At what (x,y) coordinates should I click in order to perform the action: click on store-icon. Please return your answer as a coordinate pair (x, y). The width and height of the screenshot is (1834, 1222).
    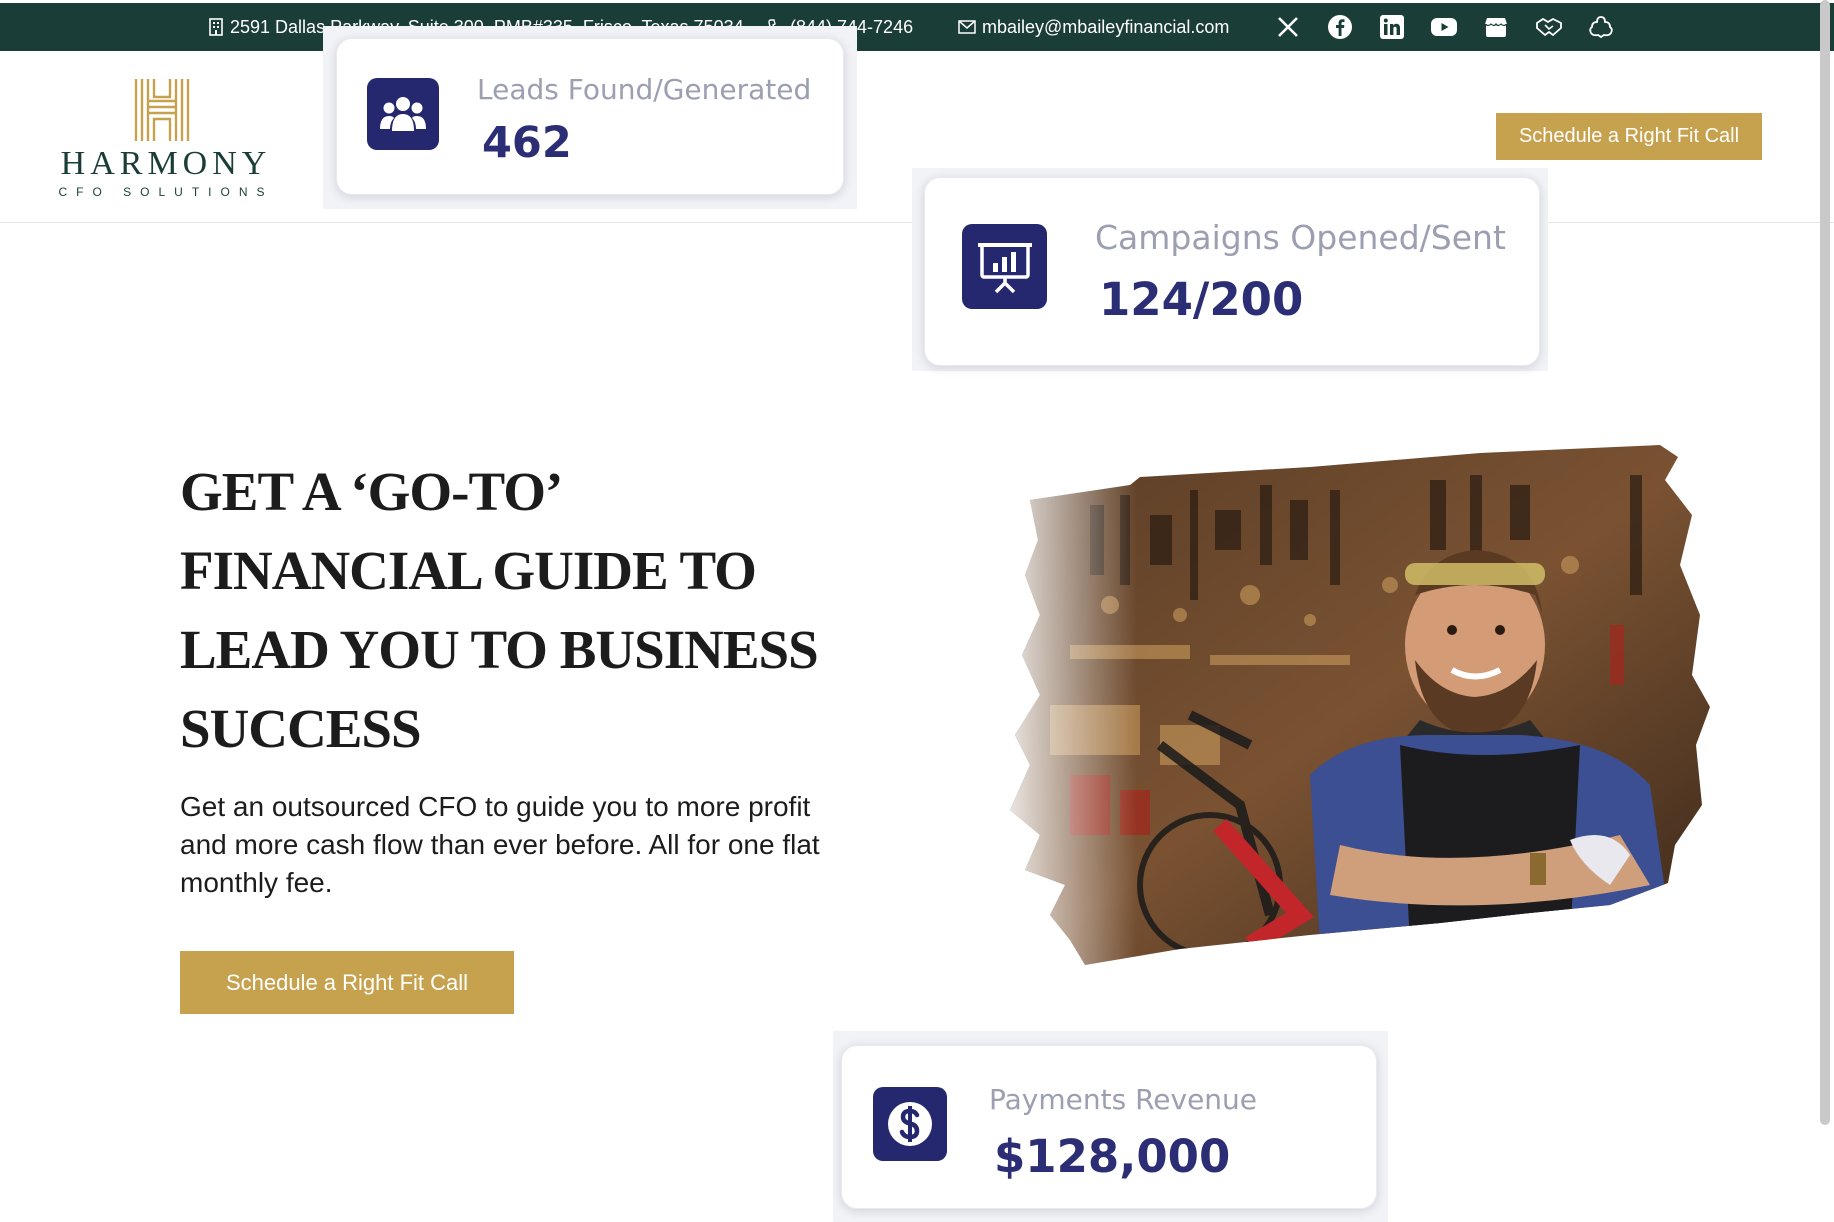
    Looking at the image, I should click on (1496, 27).